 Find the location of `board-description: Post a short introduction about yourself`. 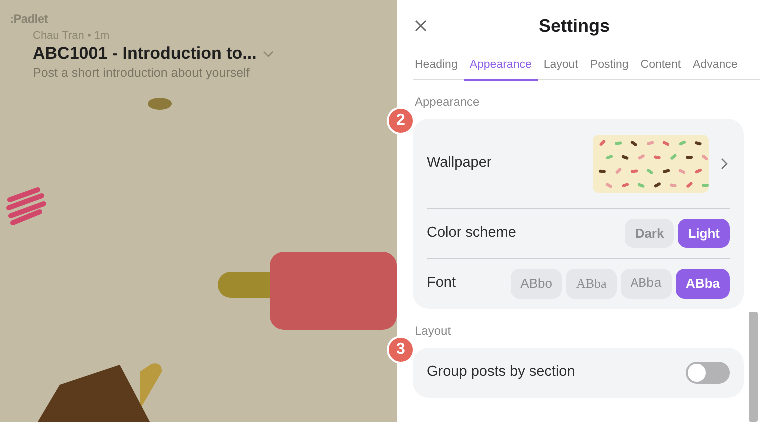

board-description: Post a short introduction about yourself is located at coordinates (142, 73).